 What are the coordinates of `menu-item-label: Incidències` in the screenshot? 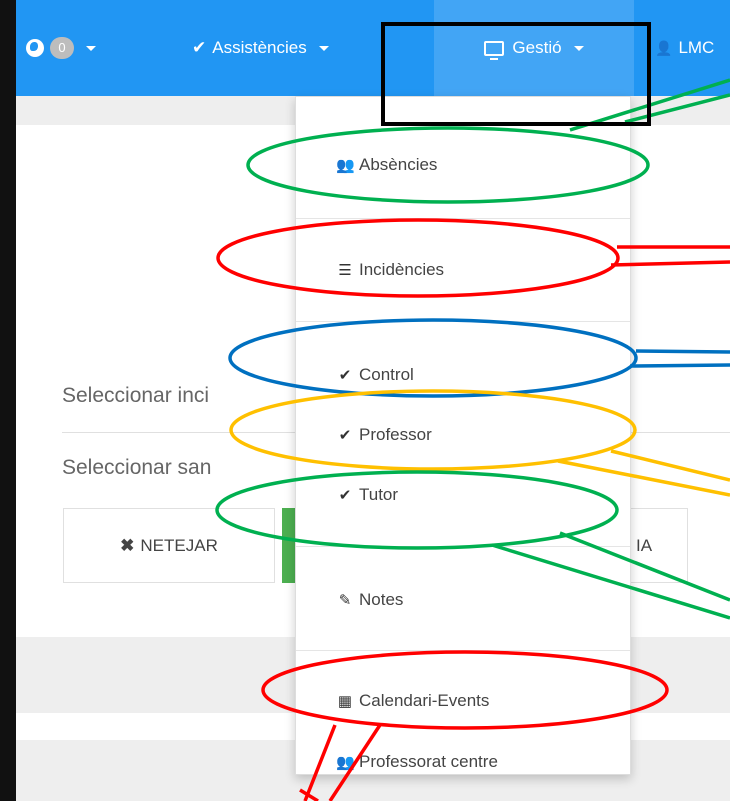 It's located at (402, 269).